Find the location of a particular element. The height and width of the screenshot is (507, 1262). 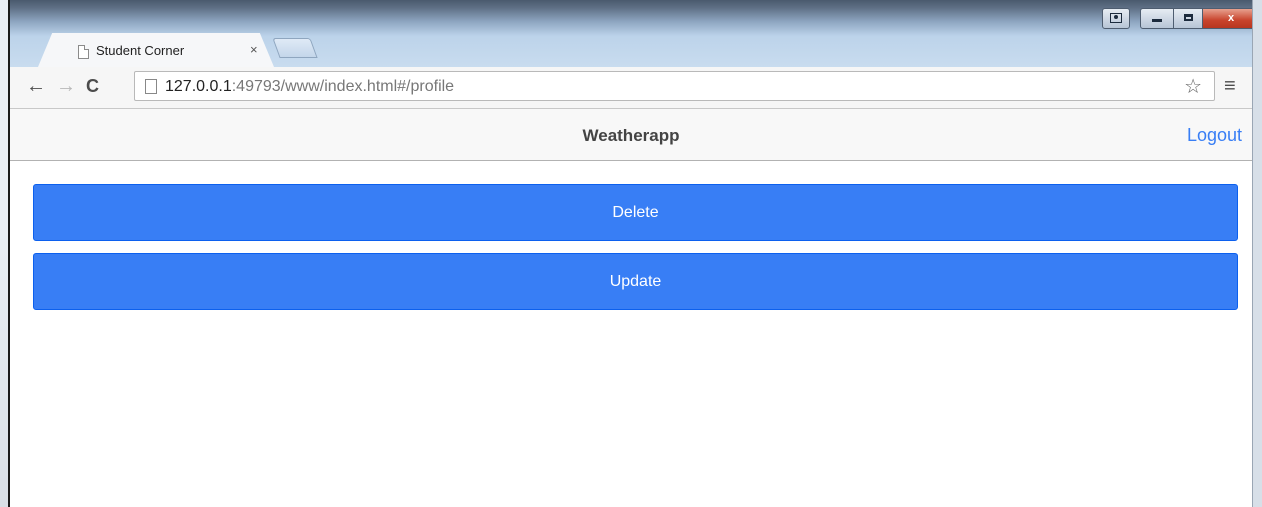

tab-student-corner: Student Corner × is located at coordinates (156, 50).